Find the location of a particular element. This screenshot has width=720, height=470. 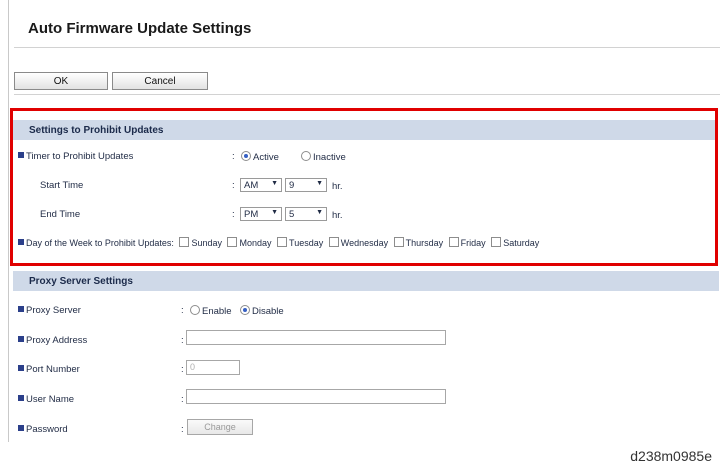

port-number-label: Port Number is located at coordinates (49, 369).